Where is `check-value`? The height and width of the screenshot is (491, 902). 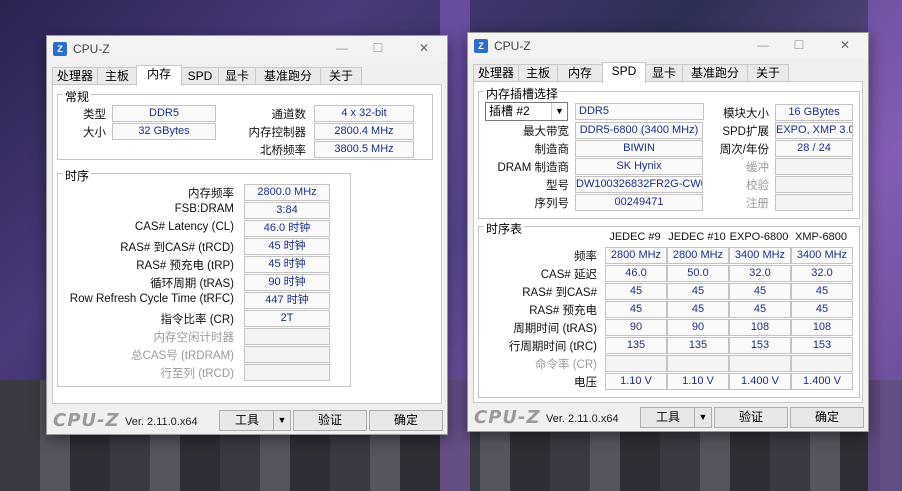 check-value is located at coordinates (814, 184).